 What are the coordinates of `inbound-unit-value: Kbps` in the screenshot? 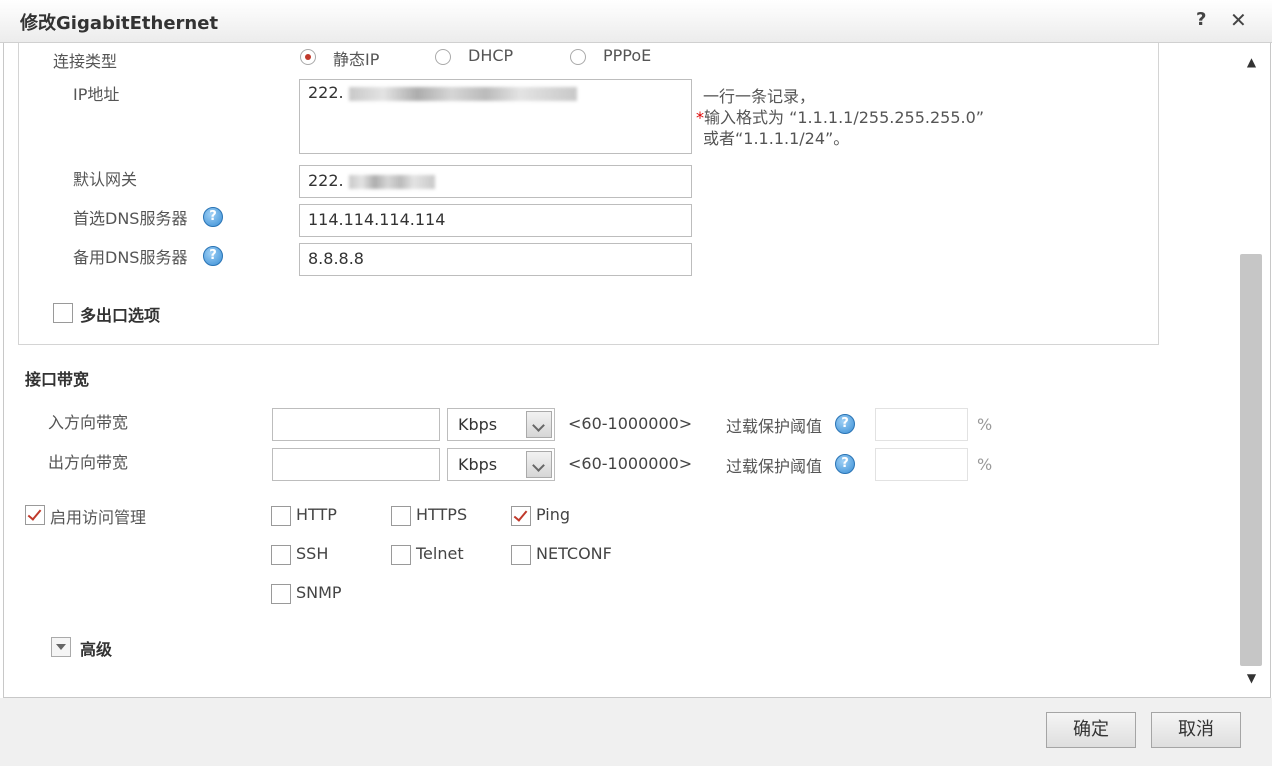 It's located at (478, 424).